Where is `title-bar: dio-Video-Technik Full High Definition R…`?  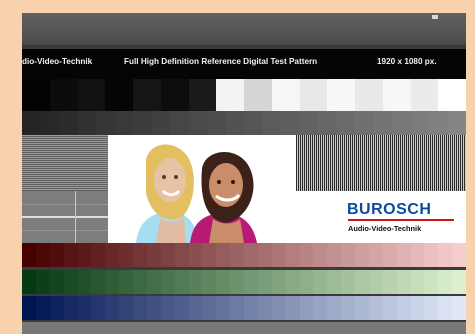 title-bar: dio-Video-Technik Full High Definition R… is located at coordinates (244, 64).